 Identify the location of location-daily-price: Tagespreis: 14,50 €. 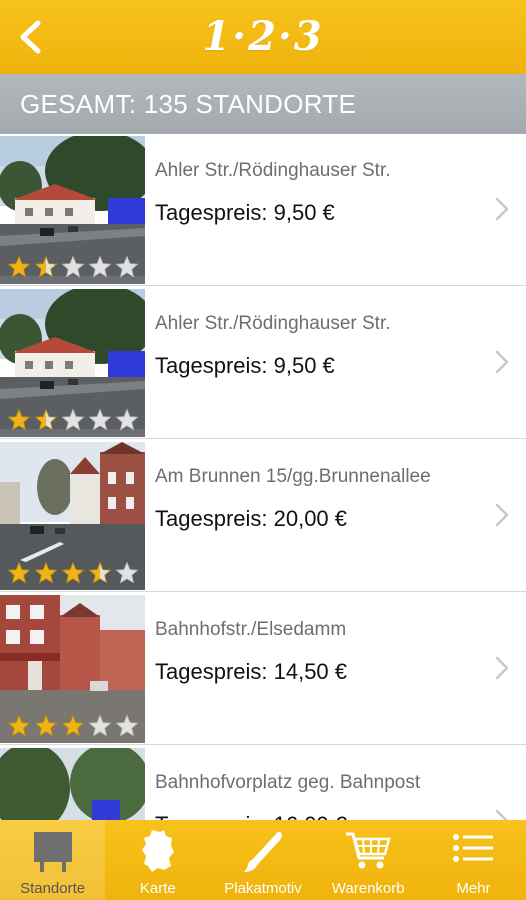
(251, 671).